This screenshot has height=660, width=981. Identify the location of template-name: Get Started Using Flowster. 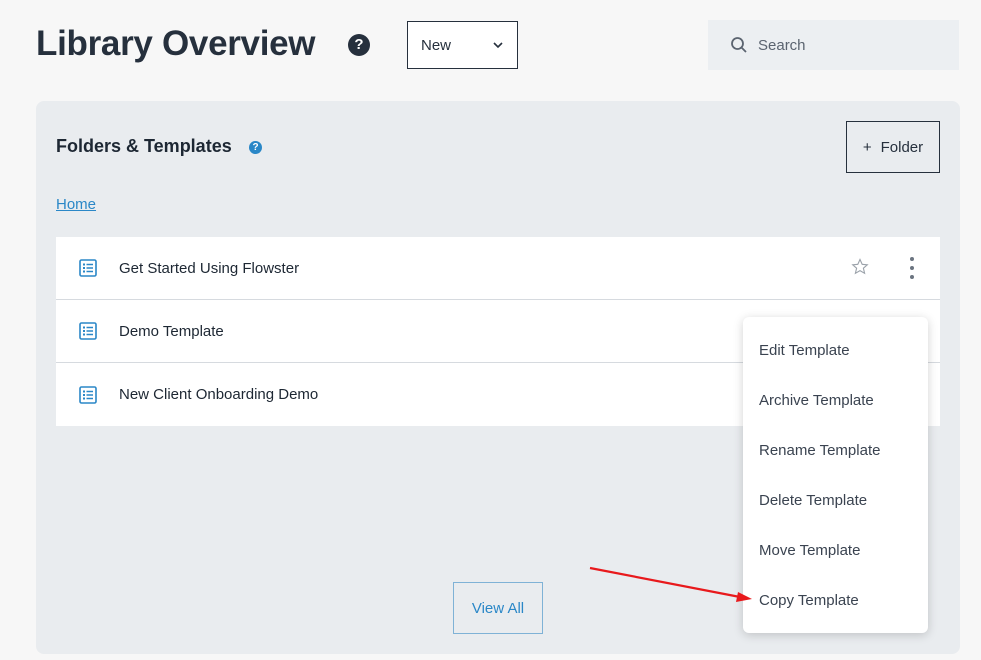
(209, 268).